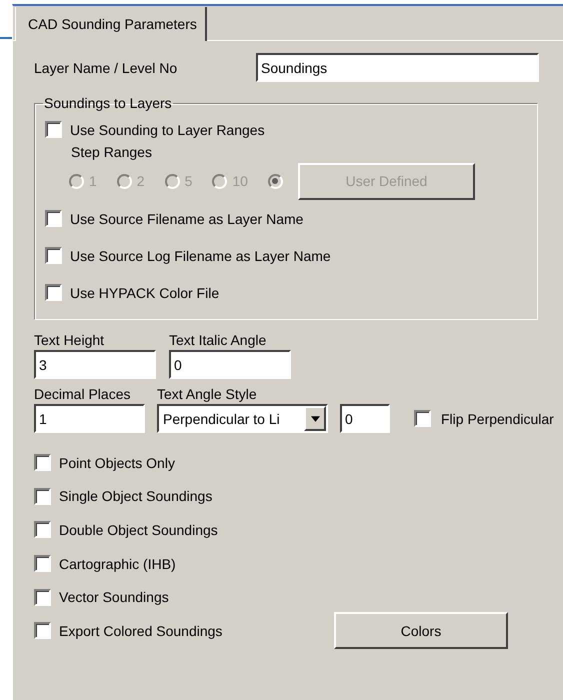 The width and height of the screenshot is (563, 700). What do you see at coordinates (497, 418) in the screenshot?
I see `checkbox-label: Flip Perpendicular` at bounding box center [497, 418].